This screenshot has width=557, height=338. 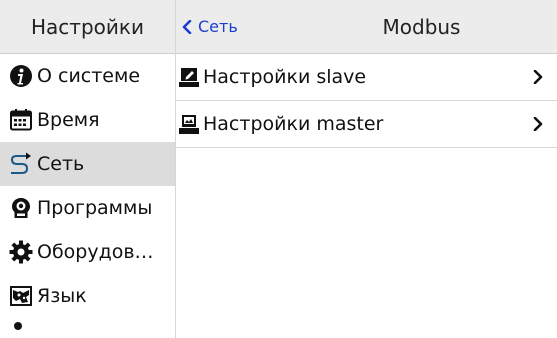 What do you see at coordinates (62, 296) in the screenshot?
I see `sidebar-item-label: Язык` at bounding box center [62, 296].